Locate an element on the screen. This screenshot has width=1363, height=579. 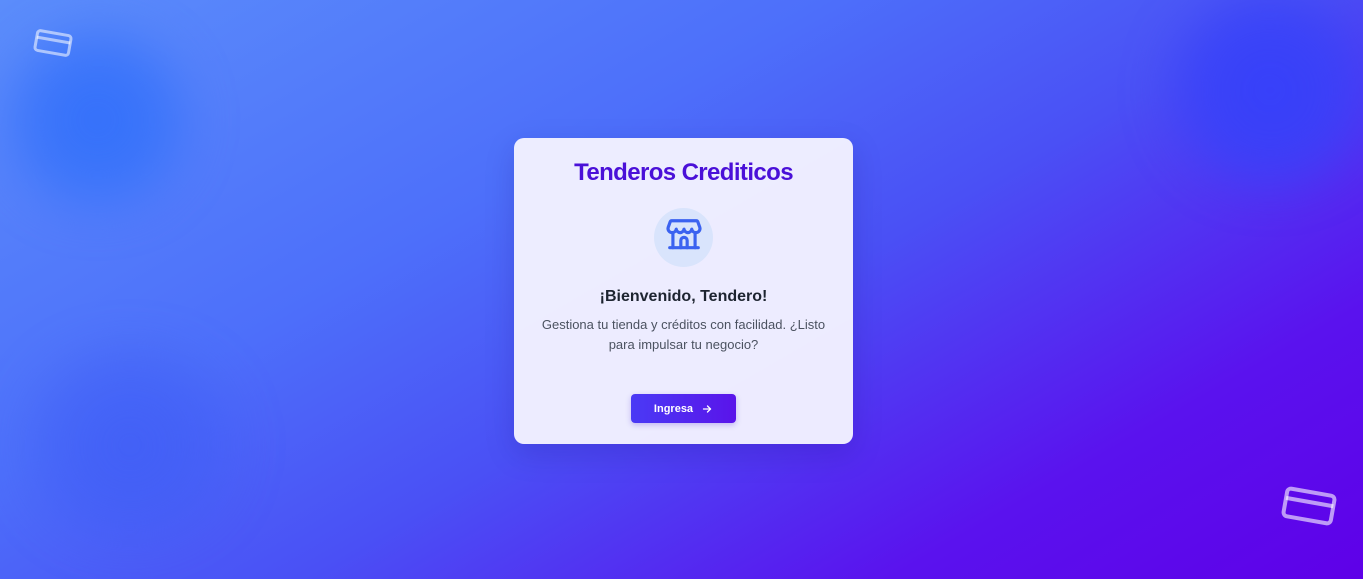
store-icon-badge is located at coordinates (683, 237).